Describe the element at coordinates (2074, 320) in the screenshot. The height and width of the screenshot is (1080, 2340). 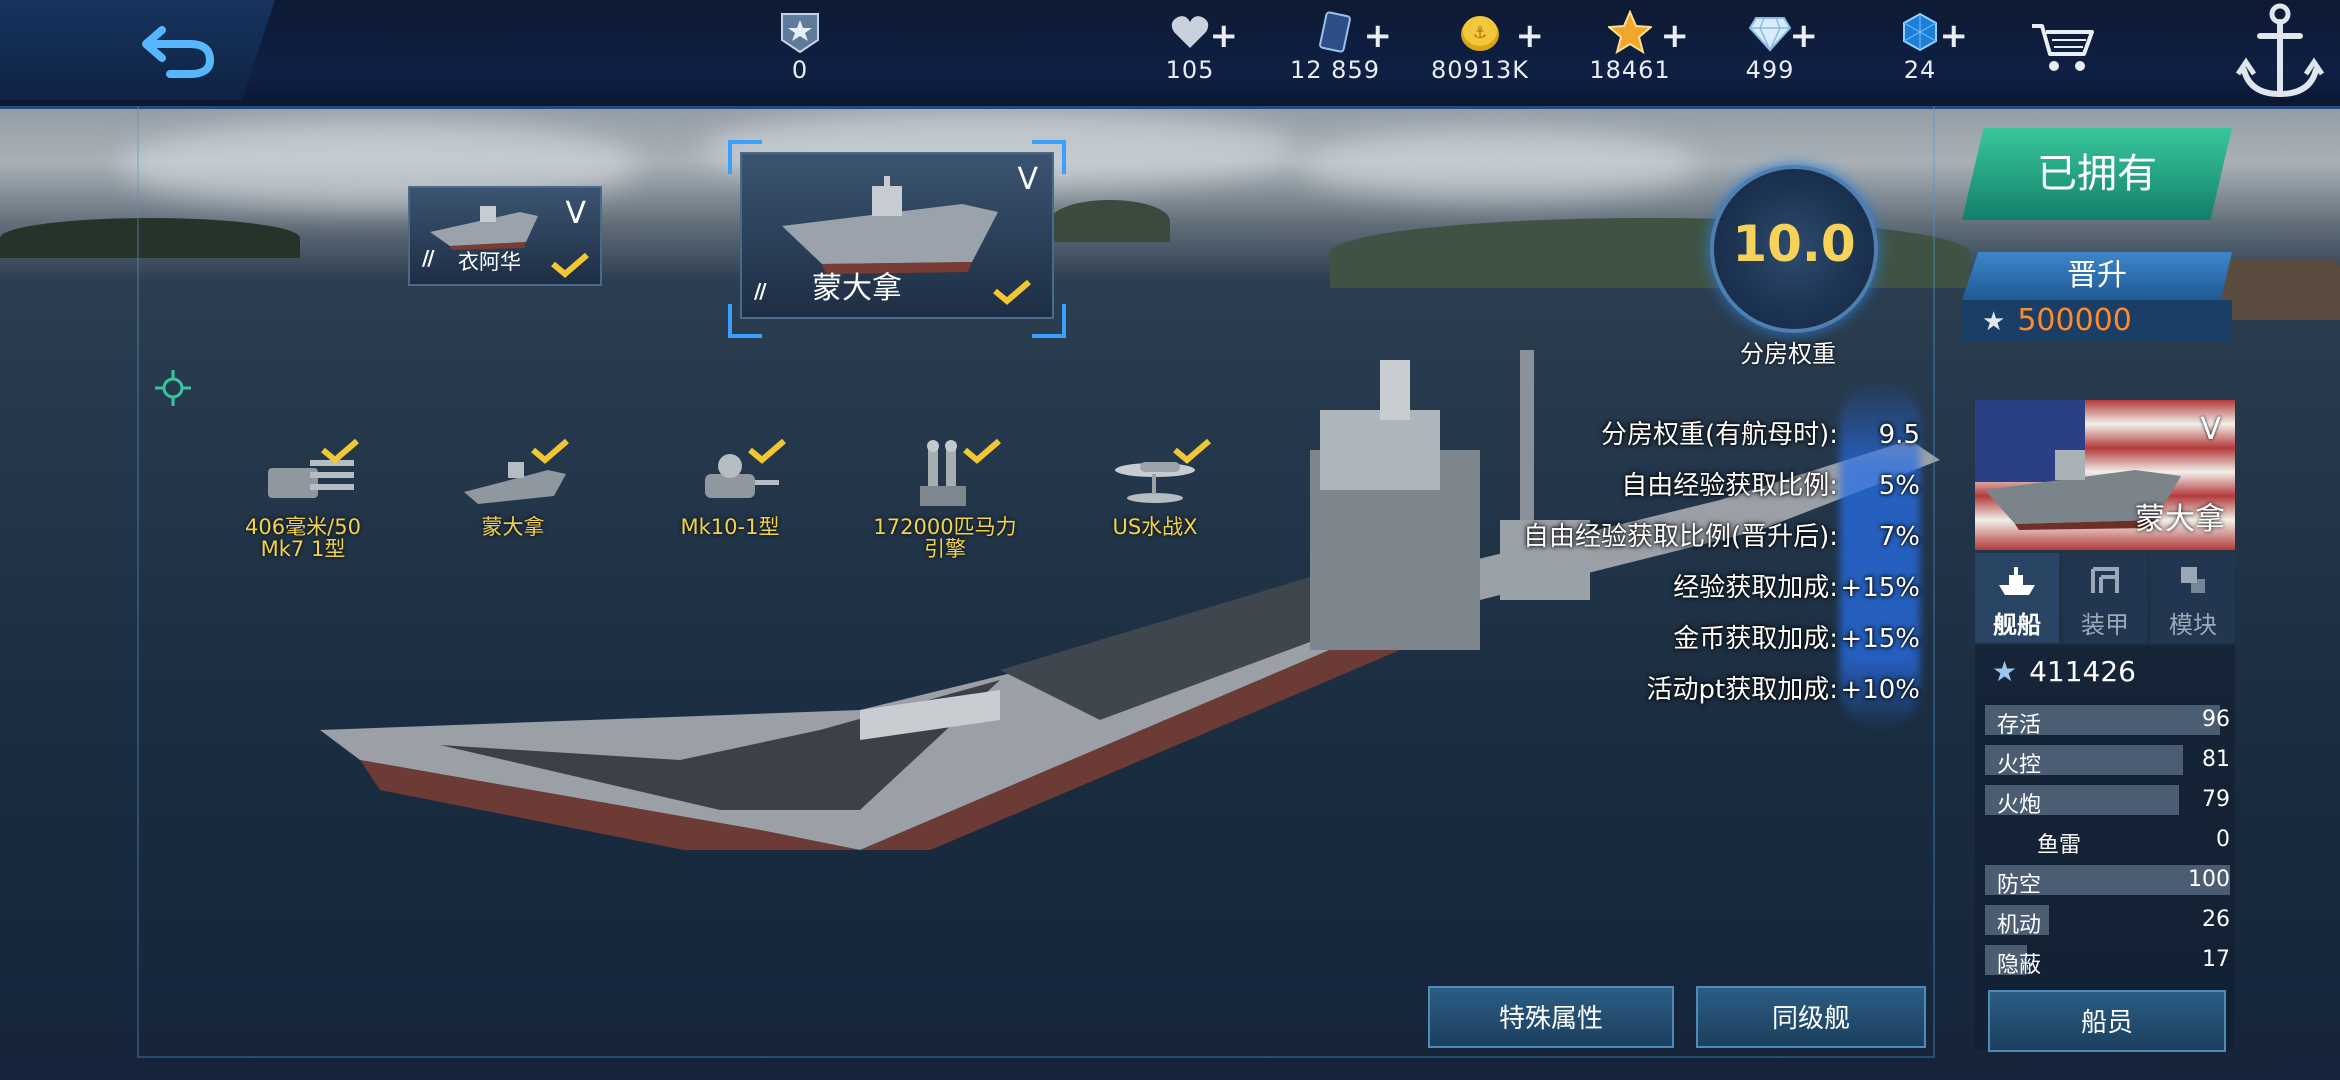
I see `promote-cost-value: 500000` at that location.